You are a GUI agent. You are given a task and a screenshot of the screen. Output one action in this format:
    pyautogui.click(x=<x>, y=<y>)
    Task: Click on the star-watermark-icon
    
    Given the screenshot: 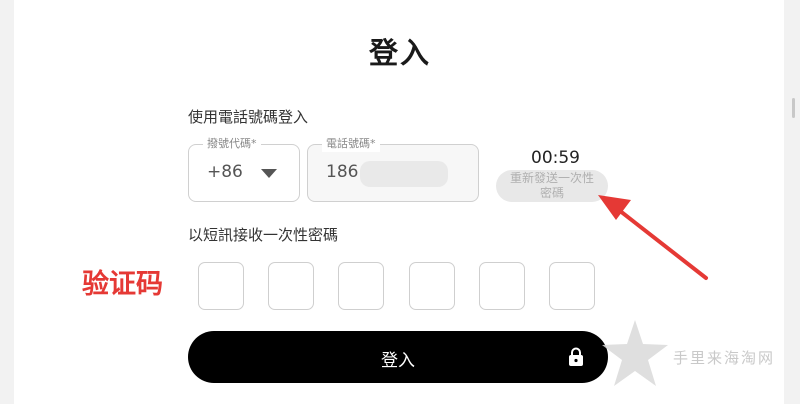 What is the action you would take?
    pyautogui.click(x=635, y=353)
    